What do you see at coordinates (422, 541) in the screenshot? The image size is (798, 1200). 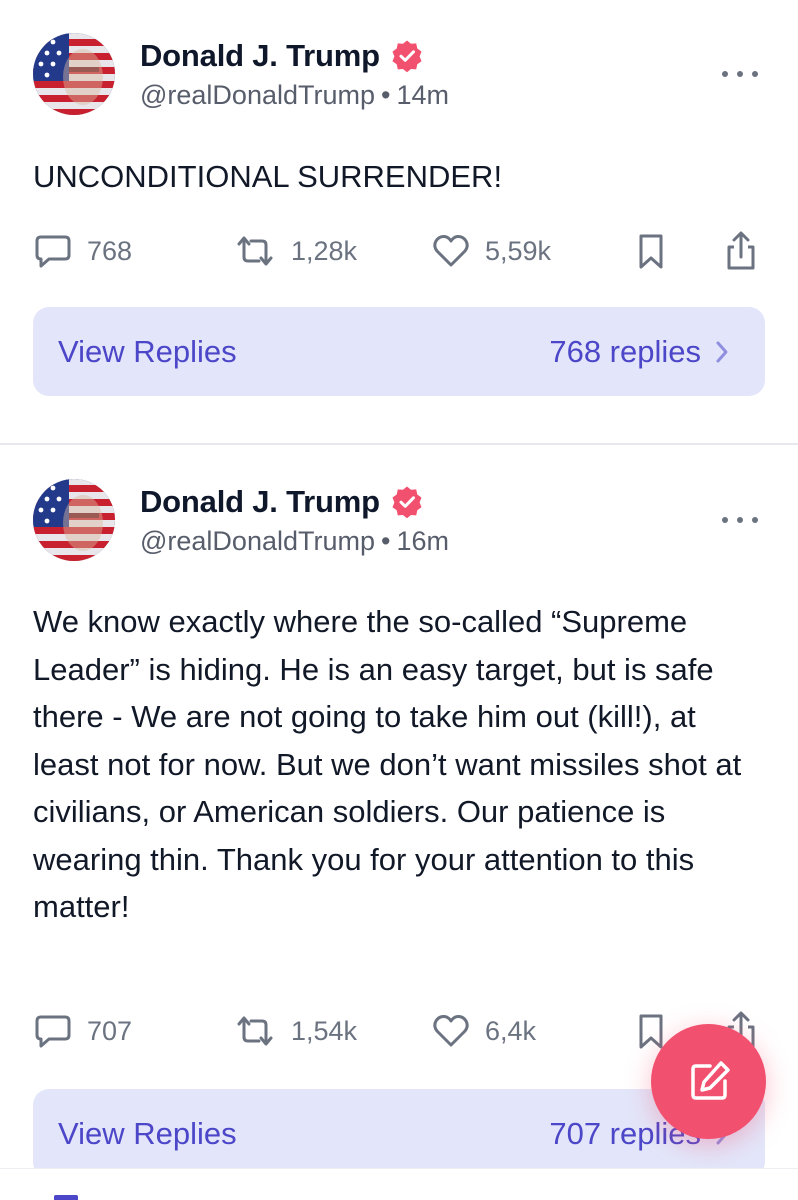 I see `post-time: 16m` at bounding box center [422, 541].